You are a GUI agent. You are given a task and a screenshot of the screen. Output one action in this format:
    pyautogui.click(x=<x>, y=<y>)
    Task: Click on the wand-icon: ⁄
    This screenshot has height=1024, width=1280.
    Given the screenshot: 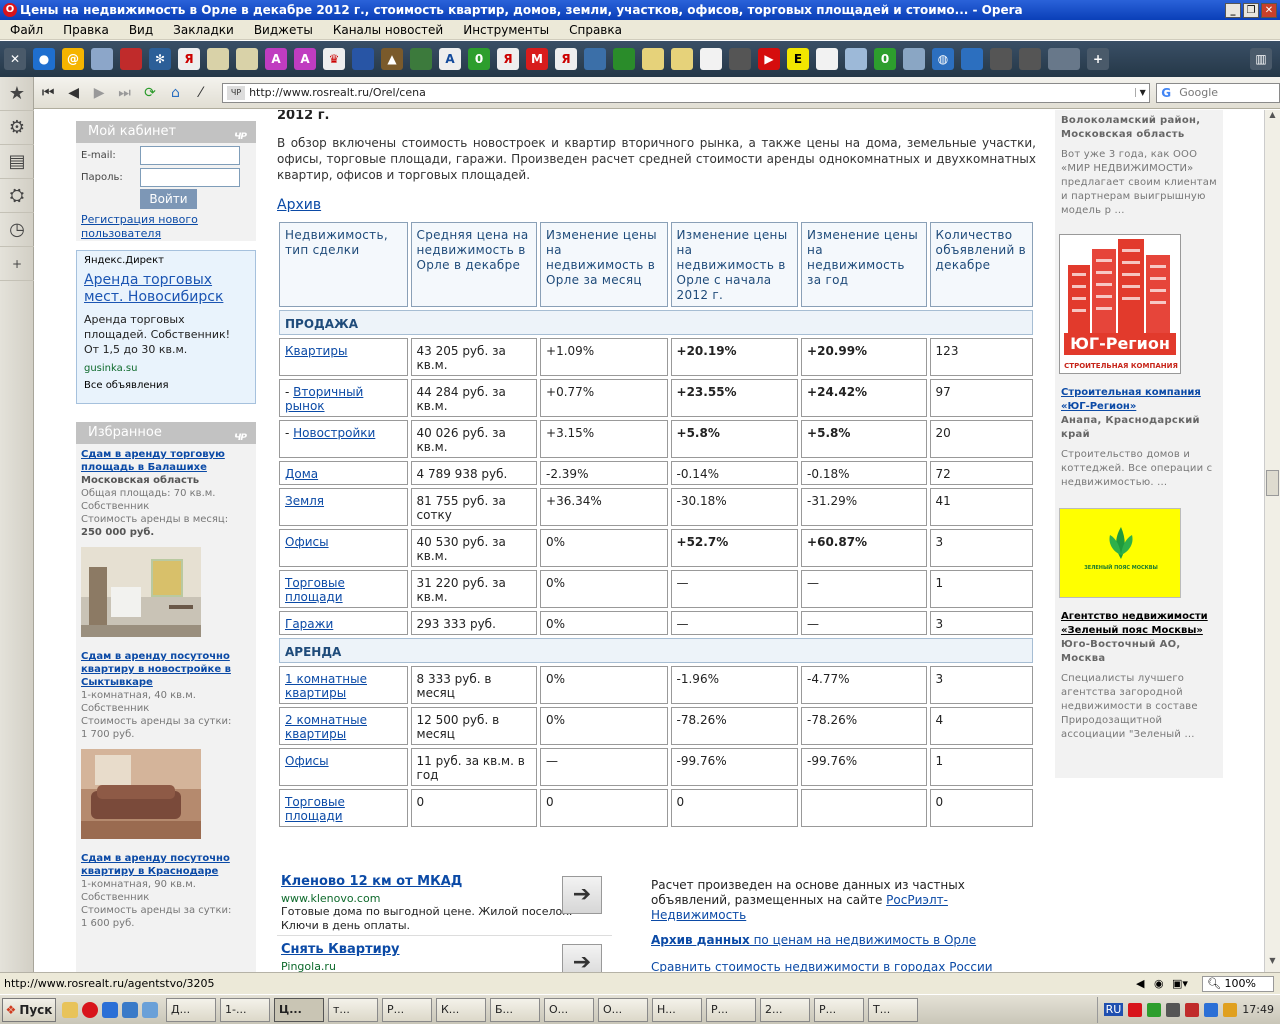 What is the action you would take?
    pyautogui.click(x=201, y=93)
    